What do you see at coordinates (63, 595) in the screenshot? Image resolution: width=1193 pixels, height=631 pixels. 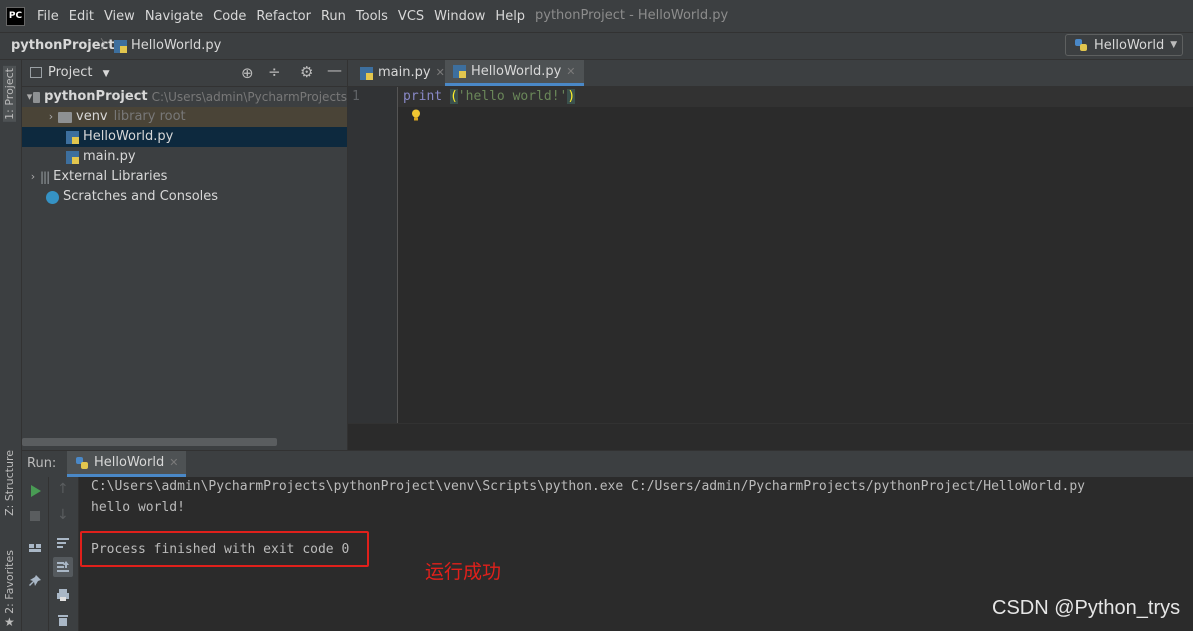 I see `print-icon` at bounding box center [63, 595].